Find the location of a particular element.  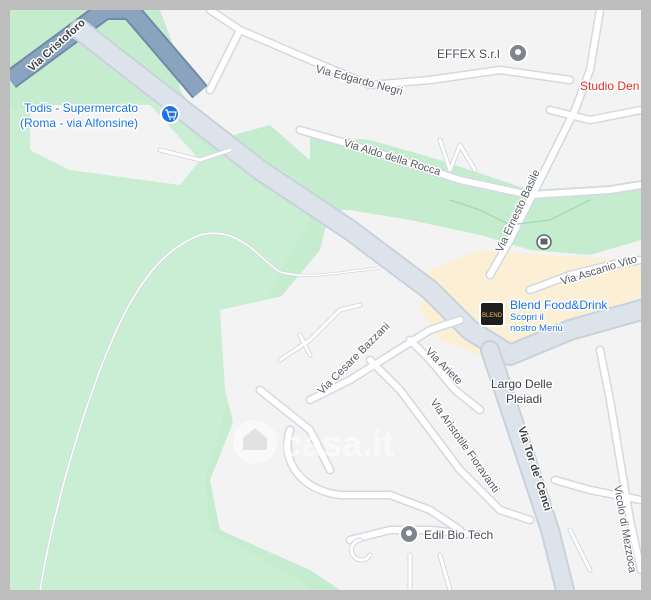

blend-logo-text: BLEND is located at coordinates (492, 316).